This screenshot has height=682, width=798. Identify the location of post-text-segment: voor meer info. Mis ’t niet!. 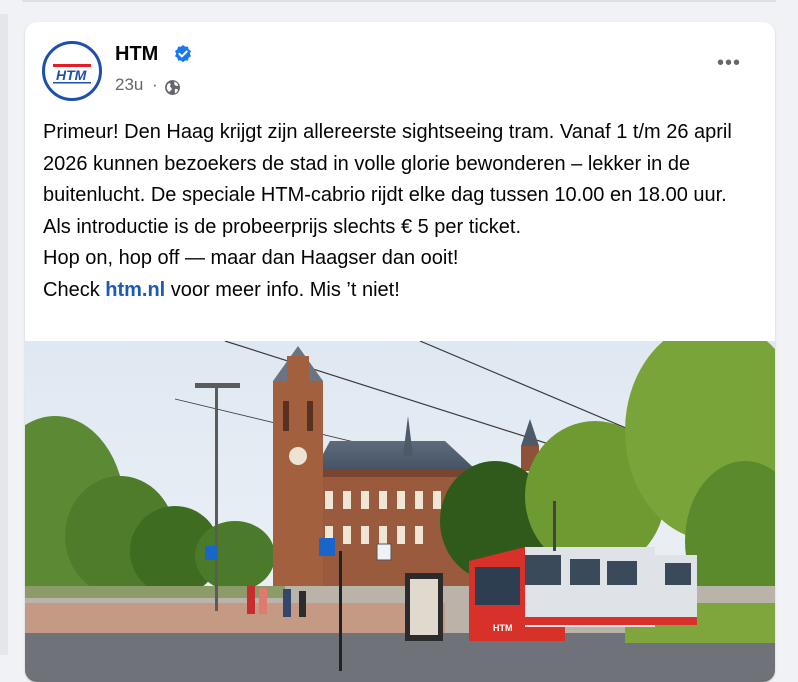
(282, 289).